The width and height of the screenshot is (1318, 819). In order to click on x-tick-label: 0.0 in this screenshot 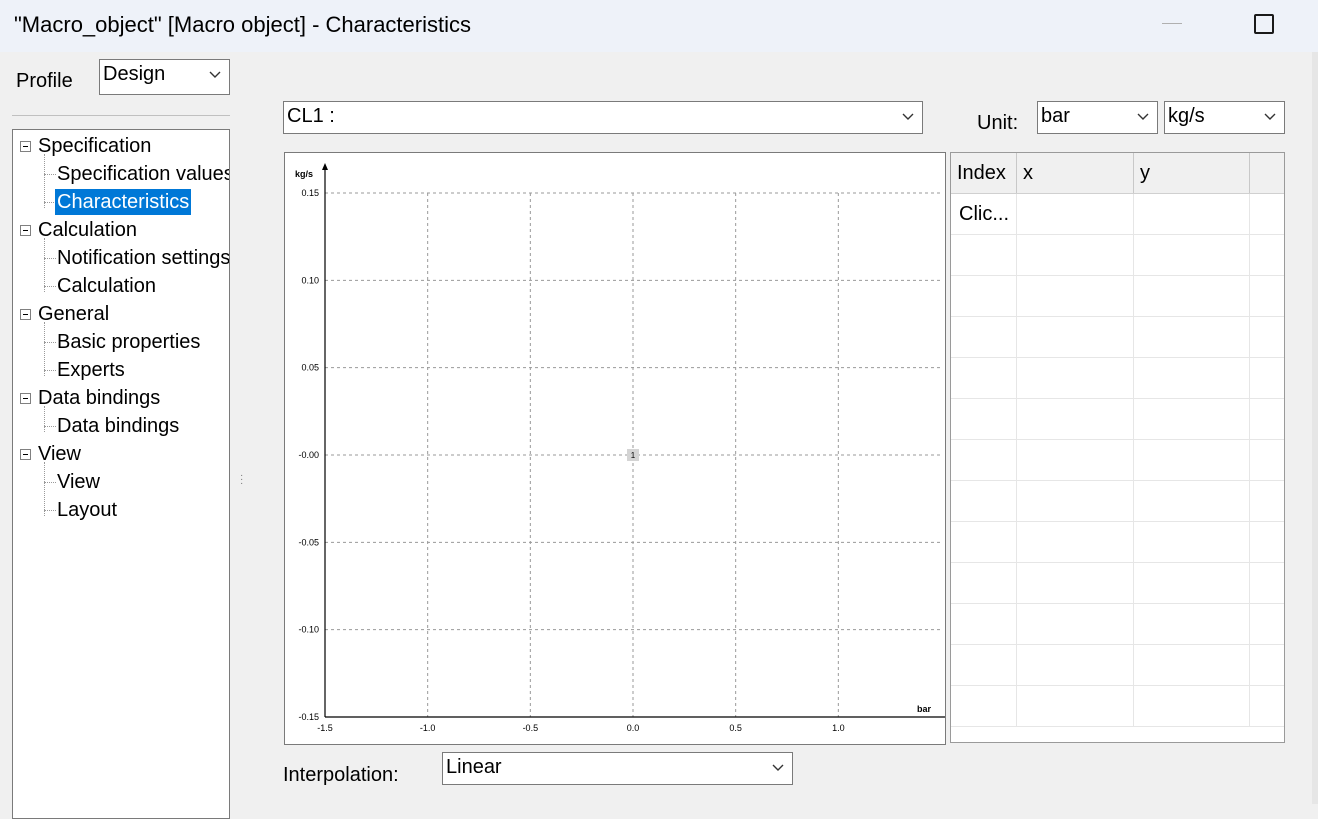, I will do `click(633, 728)`.